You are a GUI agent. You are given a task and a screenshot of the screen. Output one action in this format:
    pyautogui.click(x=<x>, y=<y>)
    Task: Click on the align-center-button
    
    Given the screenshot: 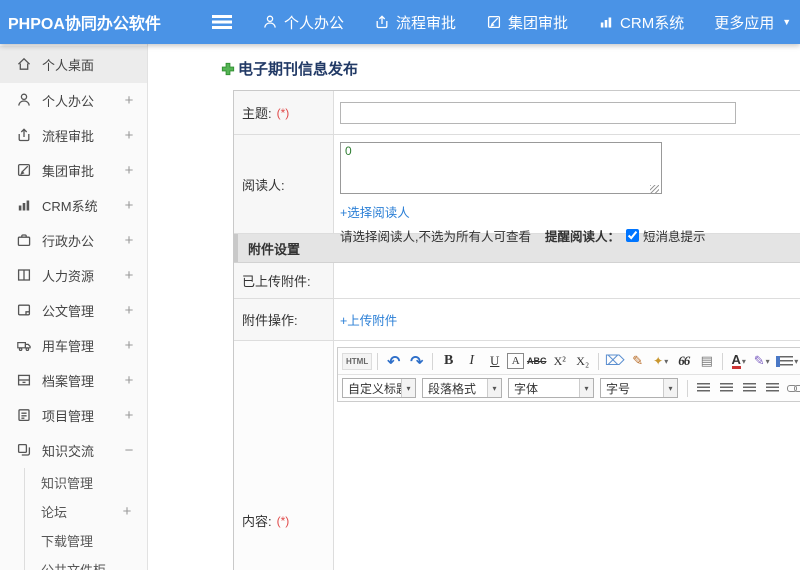 What is the action you would take?
    pyautogui.click(x=726, y=388)
    